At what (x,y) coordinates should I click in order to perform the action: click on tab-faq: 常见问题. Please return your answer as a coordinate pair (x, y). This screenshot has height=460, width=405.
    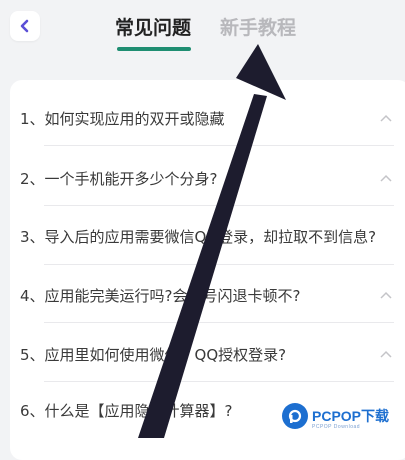
    Looking at the image, I should click on (153, 26).